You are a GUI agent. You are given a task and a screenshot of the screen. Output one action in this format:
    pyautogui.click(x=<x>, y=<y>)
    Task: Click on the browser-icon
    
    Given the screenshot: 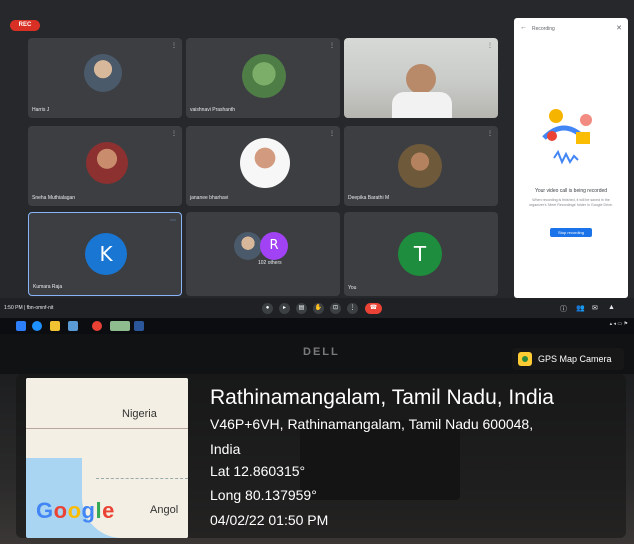 What is the action you would take?
    pyautogui.click(x=37, y=326)
    